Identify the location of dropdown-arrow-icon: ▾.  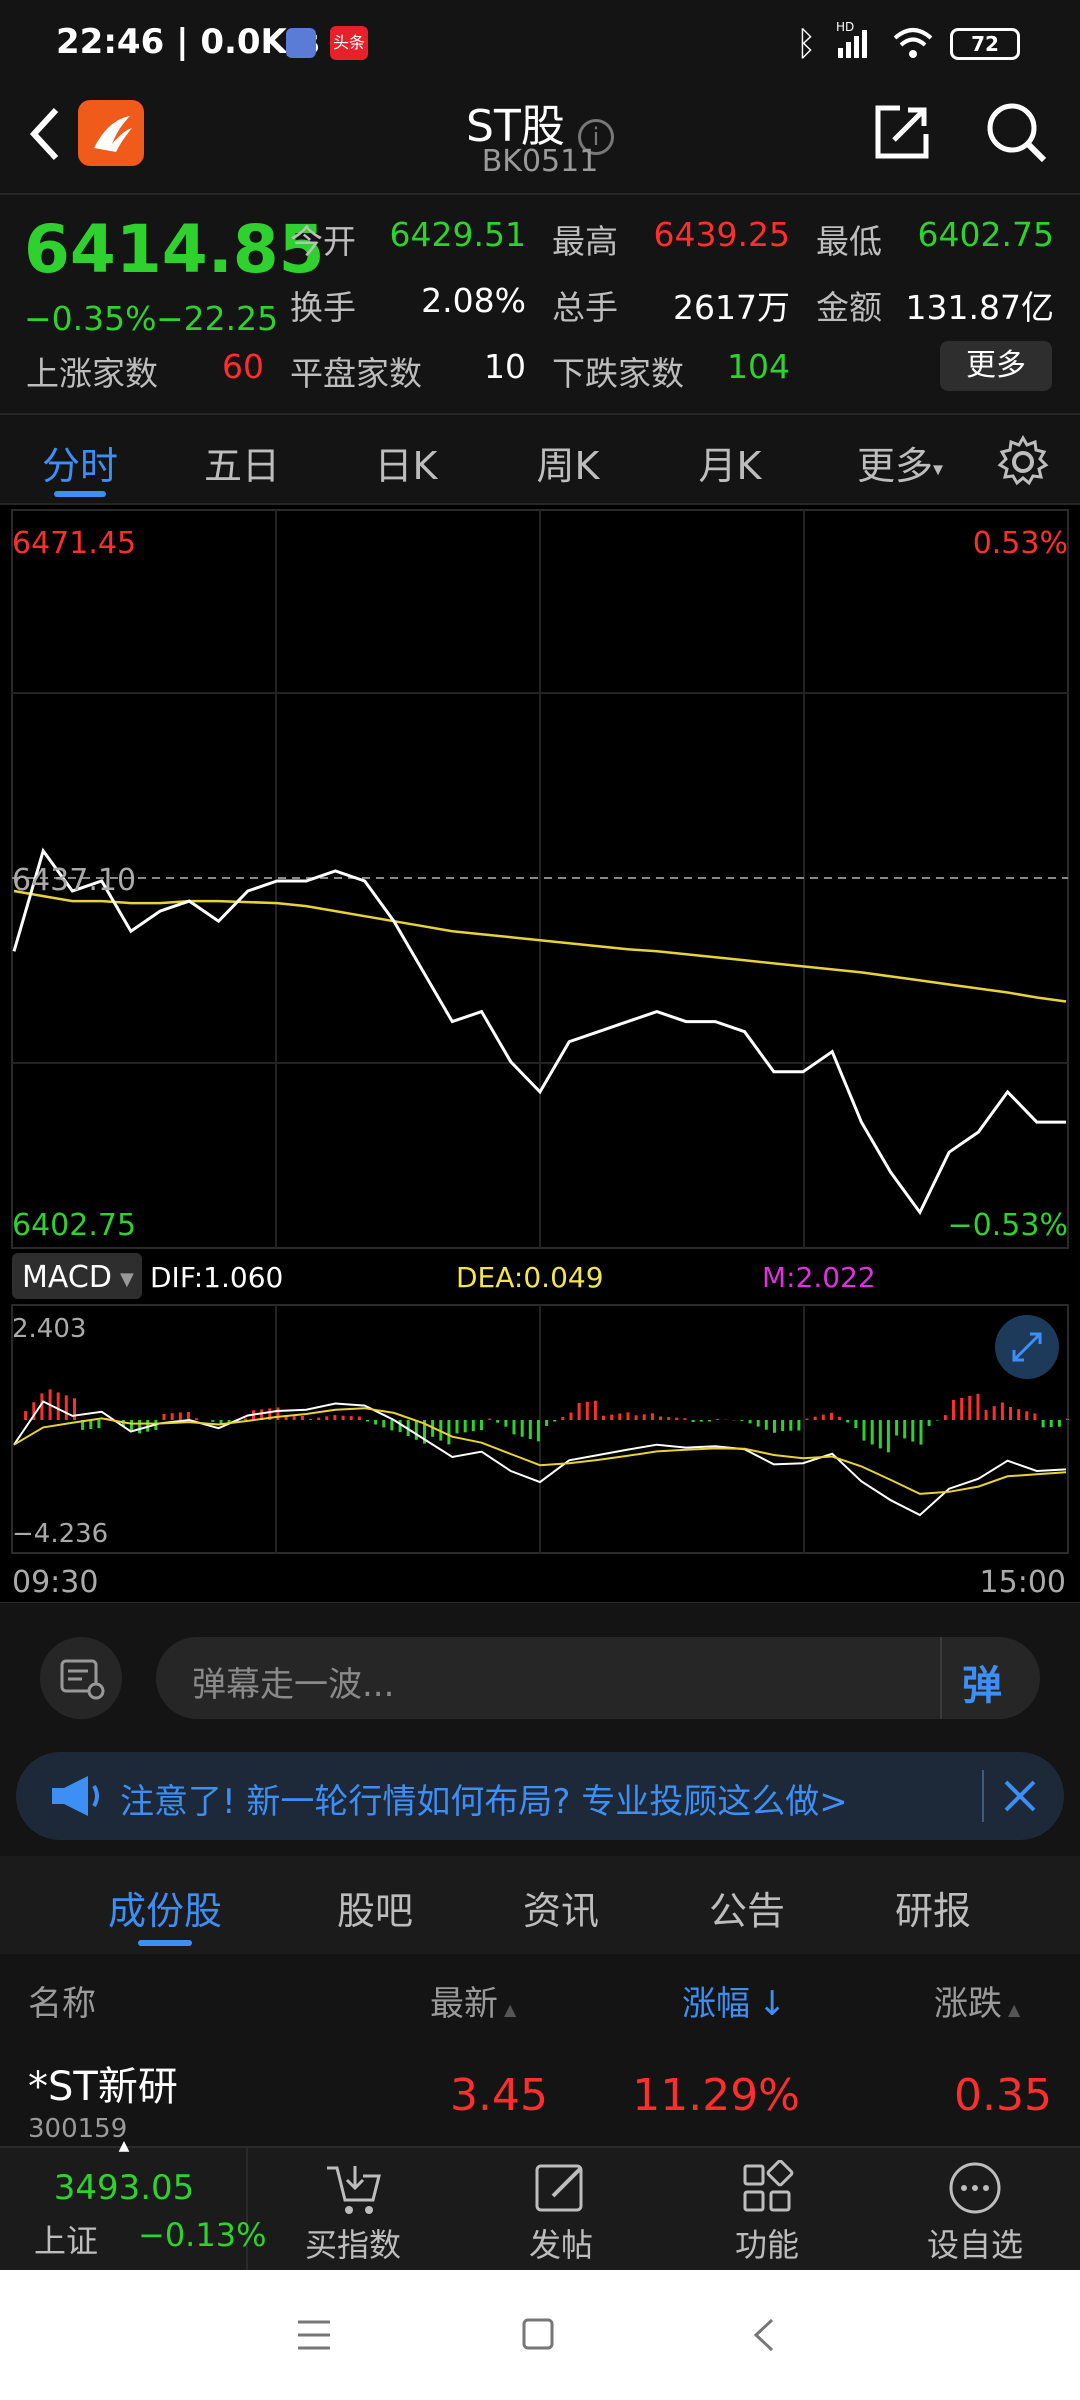
(938, 468).